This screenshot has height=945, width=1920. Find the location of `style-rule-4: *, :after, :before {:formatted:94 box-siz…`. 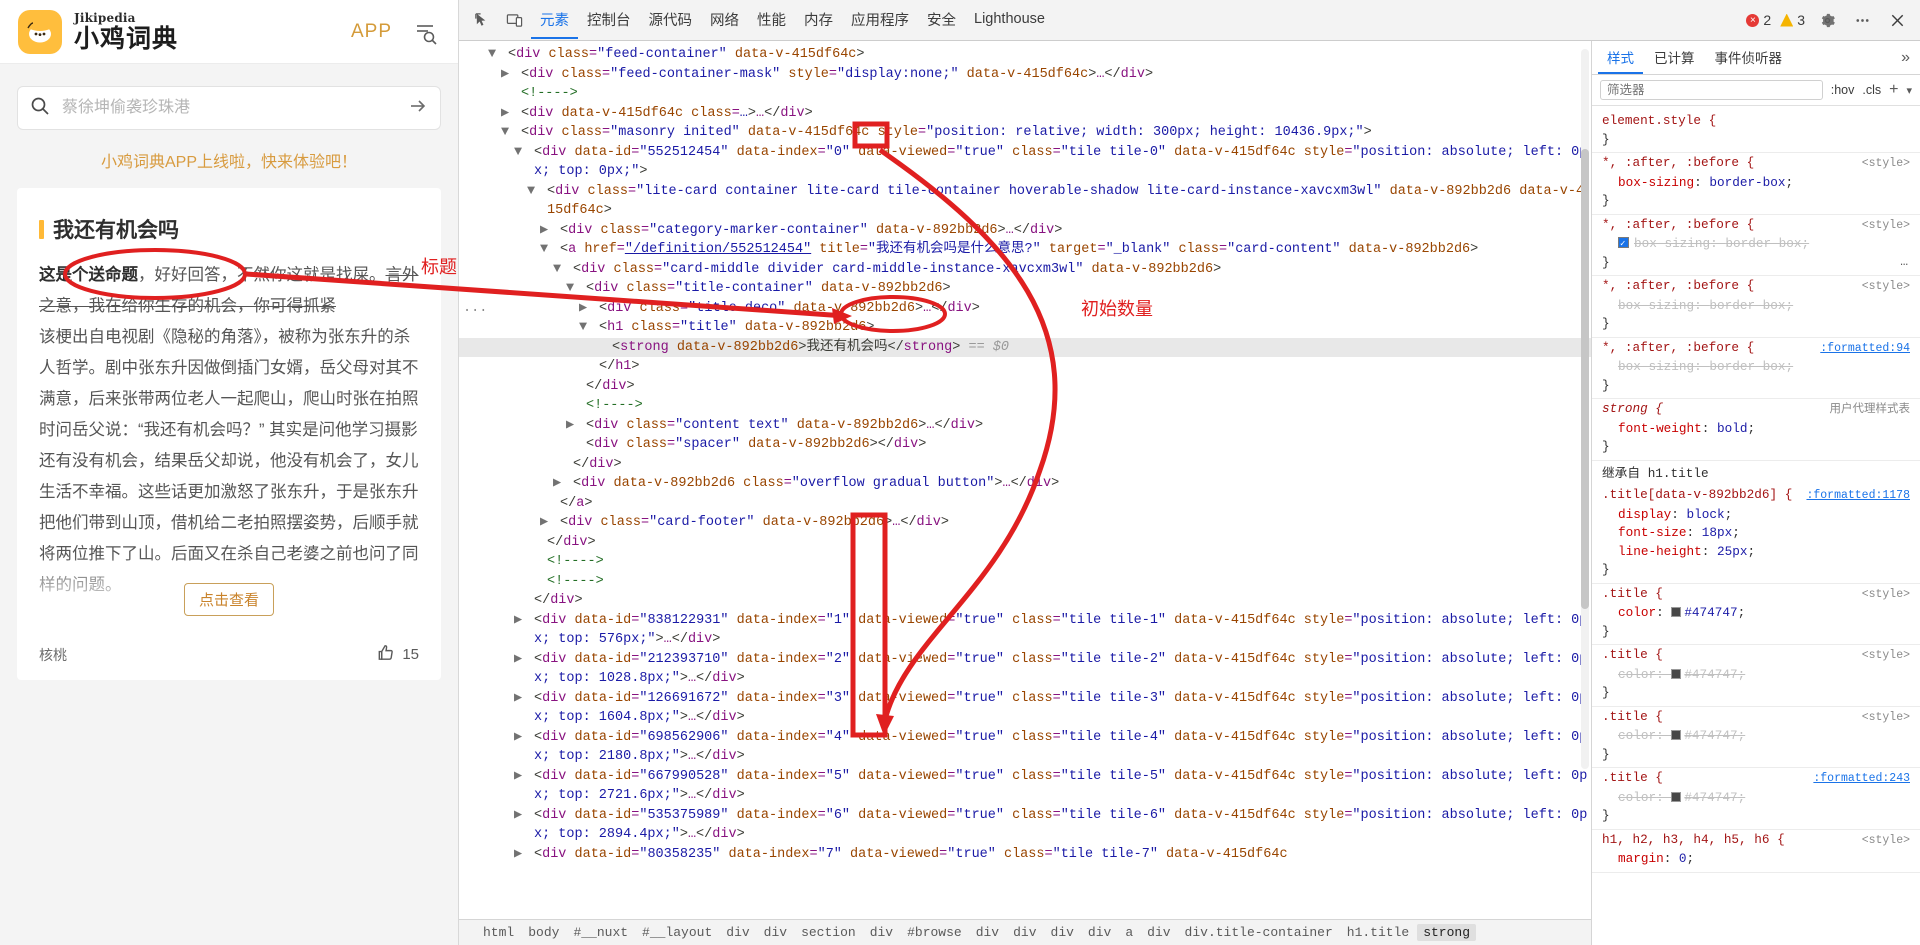

style-rule-4: *, :after, :before {:formatted:94 box-siz… is located at coordinates (1756, 368).